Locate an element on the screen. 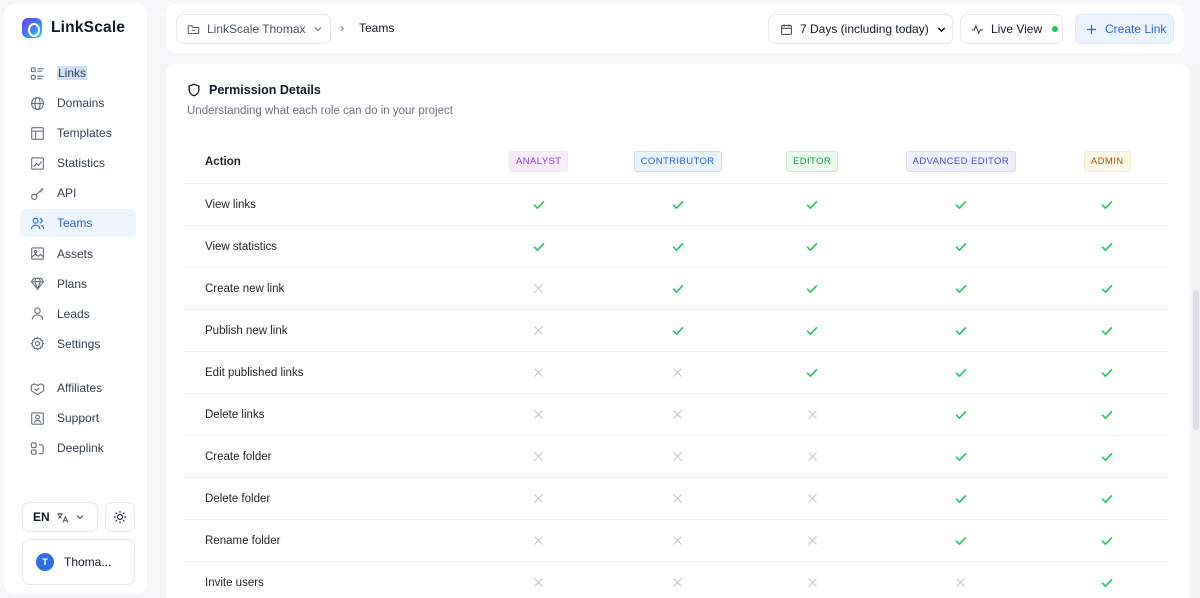  support-icon is located at coordinates (37, 418).